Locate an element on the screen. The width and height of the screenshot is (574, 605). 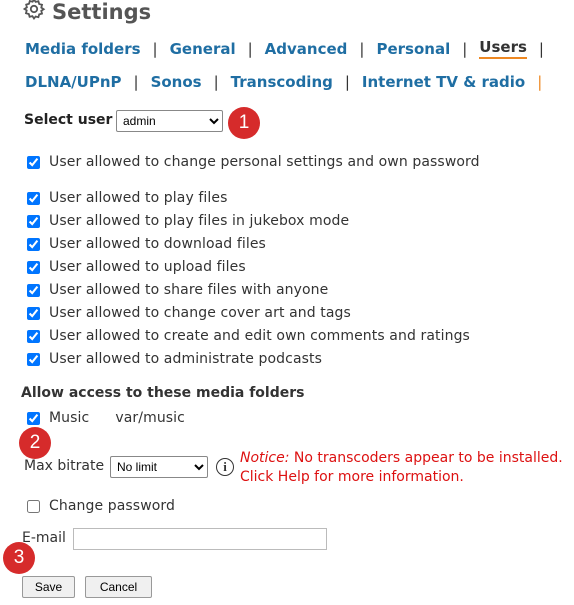
tab-internet-tv-radio: Internet TV & radio is located at coordinates (443, 82).